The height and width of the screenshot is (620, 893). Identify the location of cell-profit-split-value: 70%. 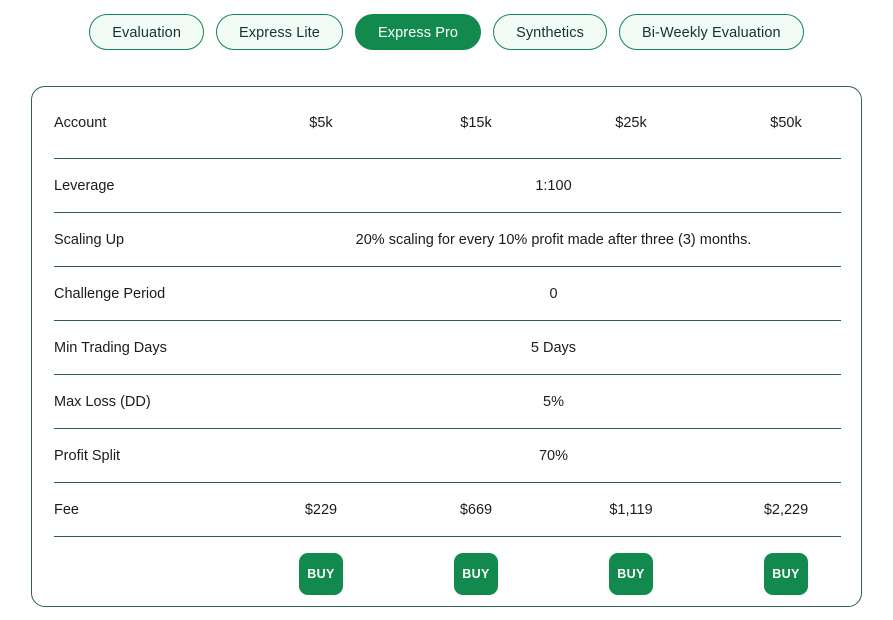
(553, 455).